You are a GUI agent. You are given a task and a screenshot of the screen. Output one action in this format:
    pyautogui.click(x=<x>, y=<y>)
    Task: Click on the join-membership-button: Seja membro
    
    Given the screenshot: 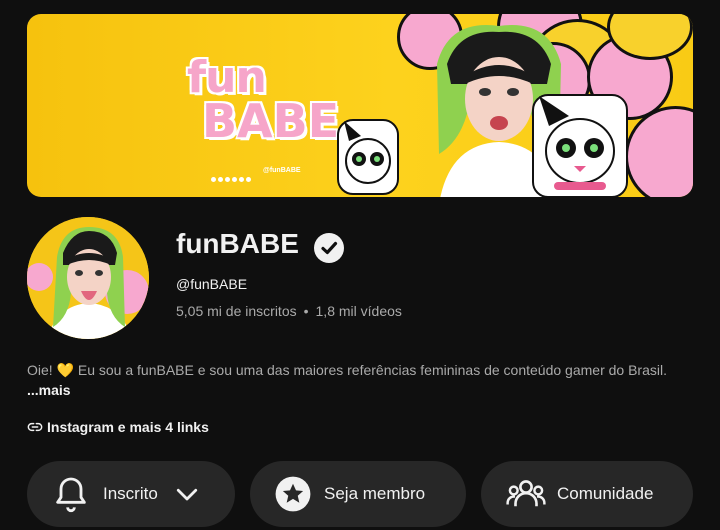 What is the action you would take?
    pyautogui.click(x=358, y=494)
    